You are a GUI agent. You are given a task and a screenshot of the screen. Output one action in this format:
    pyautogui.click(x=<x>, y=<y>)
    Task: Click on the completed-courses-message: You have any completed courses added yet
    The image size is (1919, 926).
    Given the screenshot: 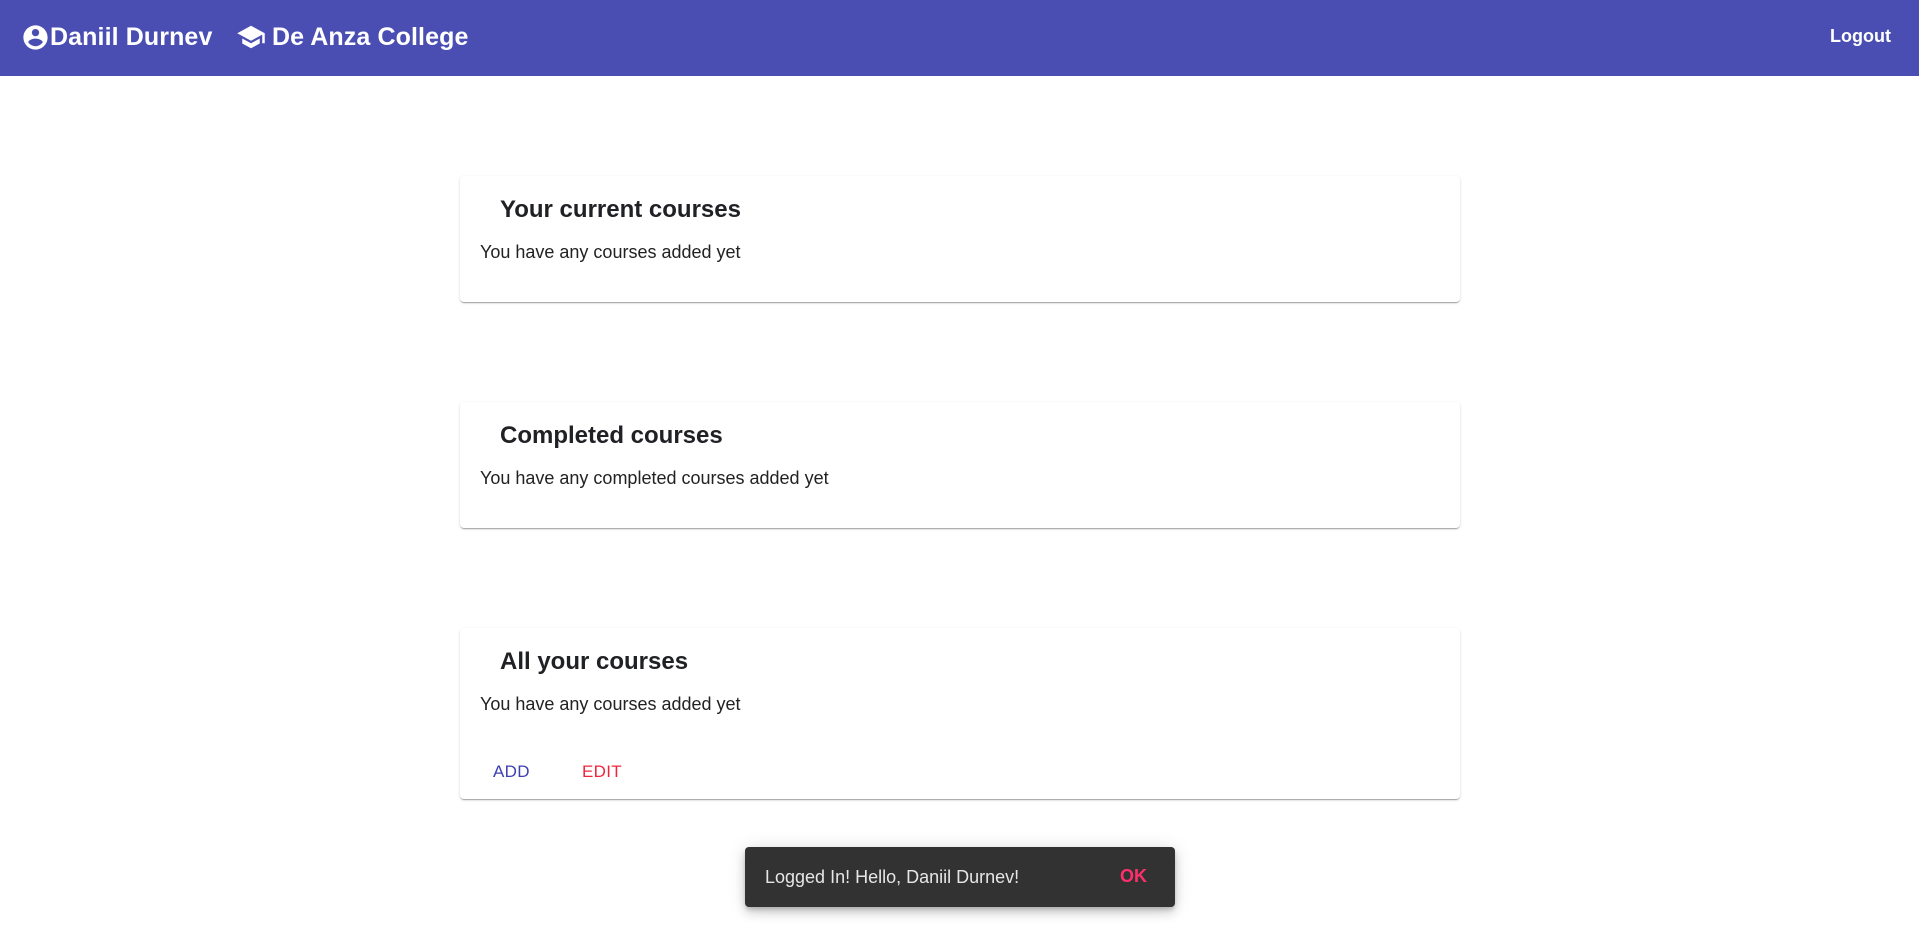 What is the action you would take?
    pyautogui.click(x=654, y=478)
    